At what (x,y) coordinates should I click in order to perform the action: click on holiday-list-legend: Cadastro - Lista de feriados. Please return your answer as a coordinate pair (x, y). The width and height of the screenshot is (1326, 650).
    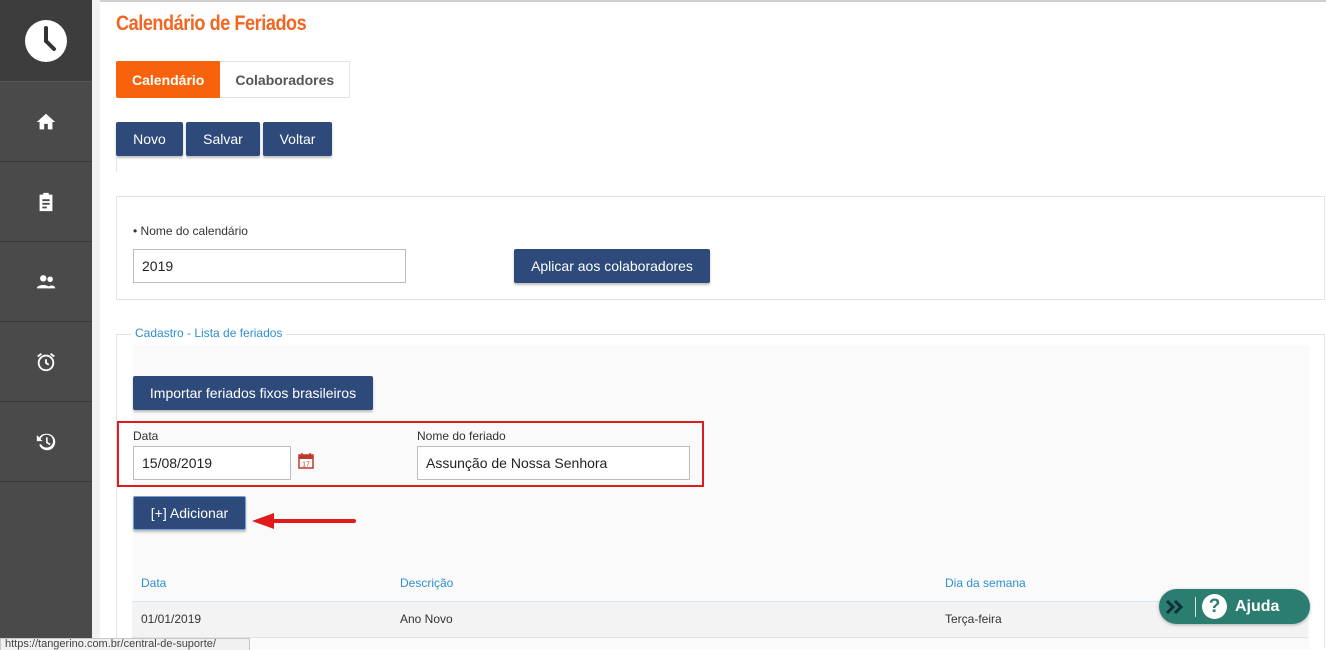
    Looking at the image, I should click on (209, 333).